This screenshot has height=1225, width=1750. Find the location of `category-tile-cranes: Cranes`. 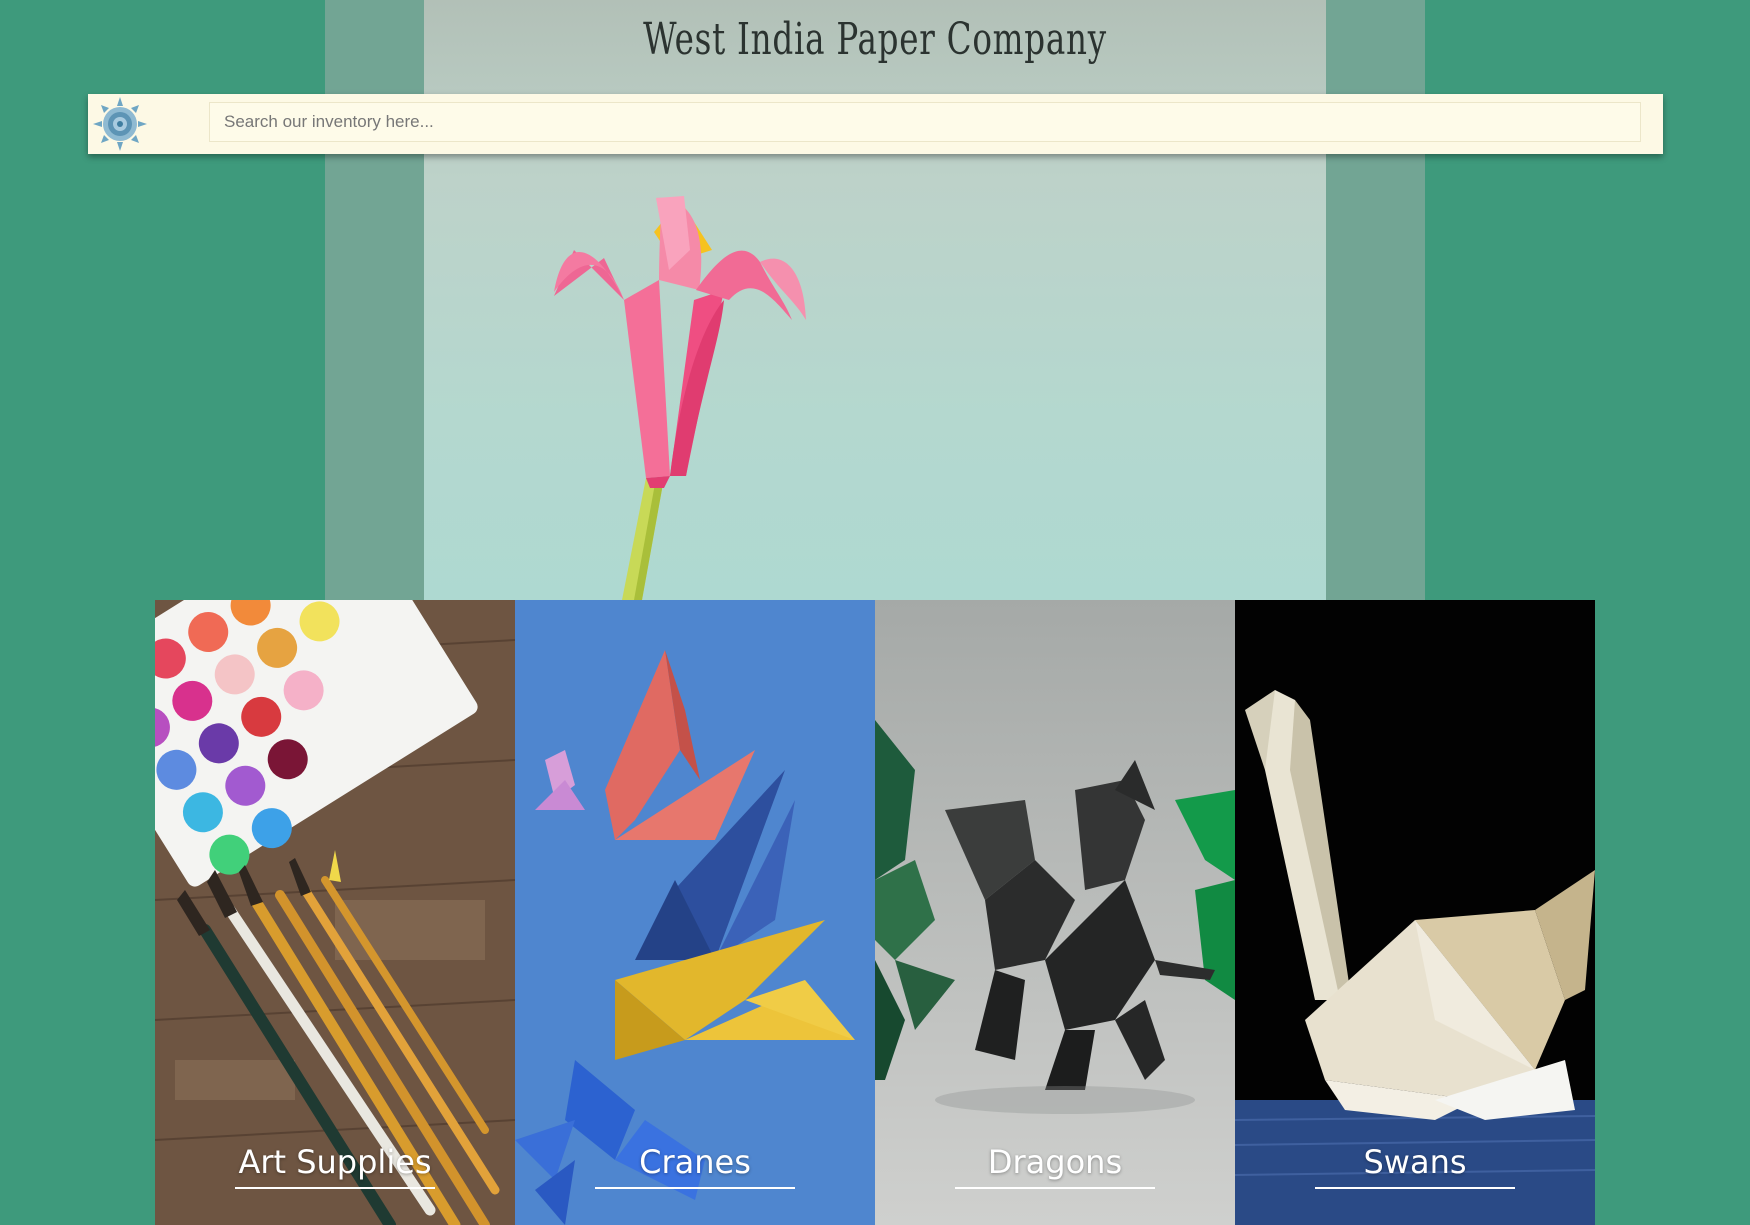

category-tile-cranes: Cranes is located at coordinates (695, 912).